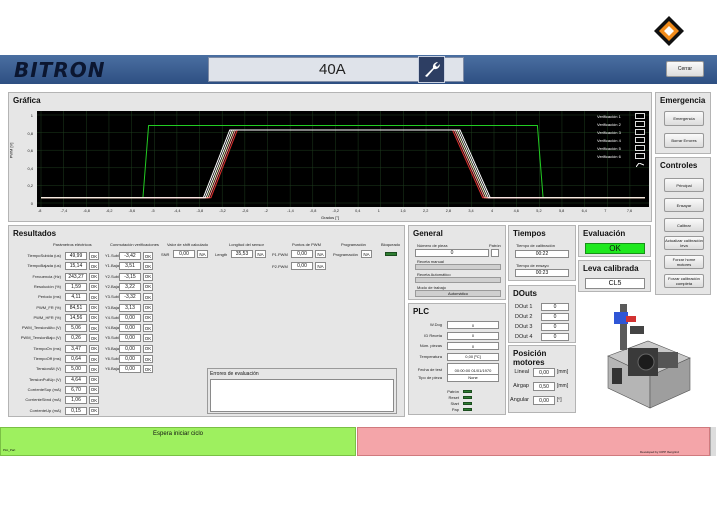 This screenshot has height=509, width=717. Describe the element at coordinates (473, 346) in the screenshot. I see `plc-row-value: 0` at that location.